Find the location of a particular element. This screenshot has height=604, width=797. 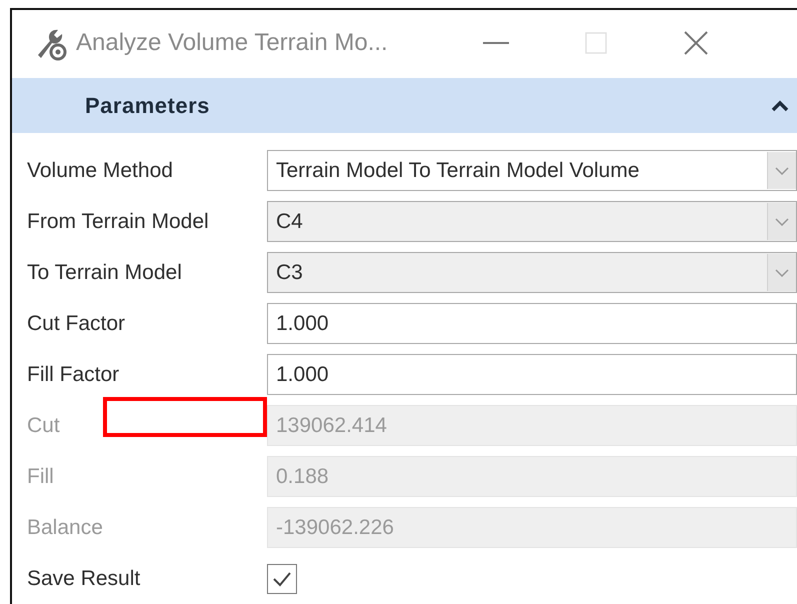

field-label: Cut Factor is located at coordinates (76, 324).